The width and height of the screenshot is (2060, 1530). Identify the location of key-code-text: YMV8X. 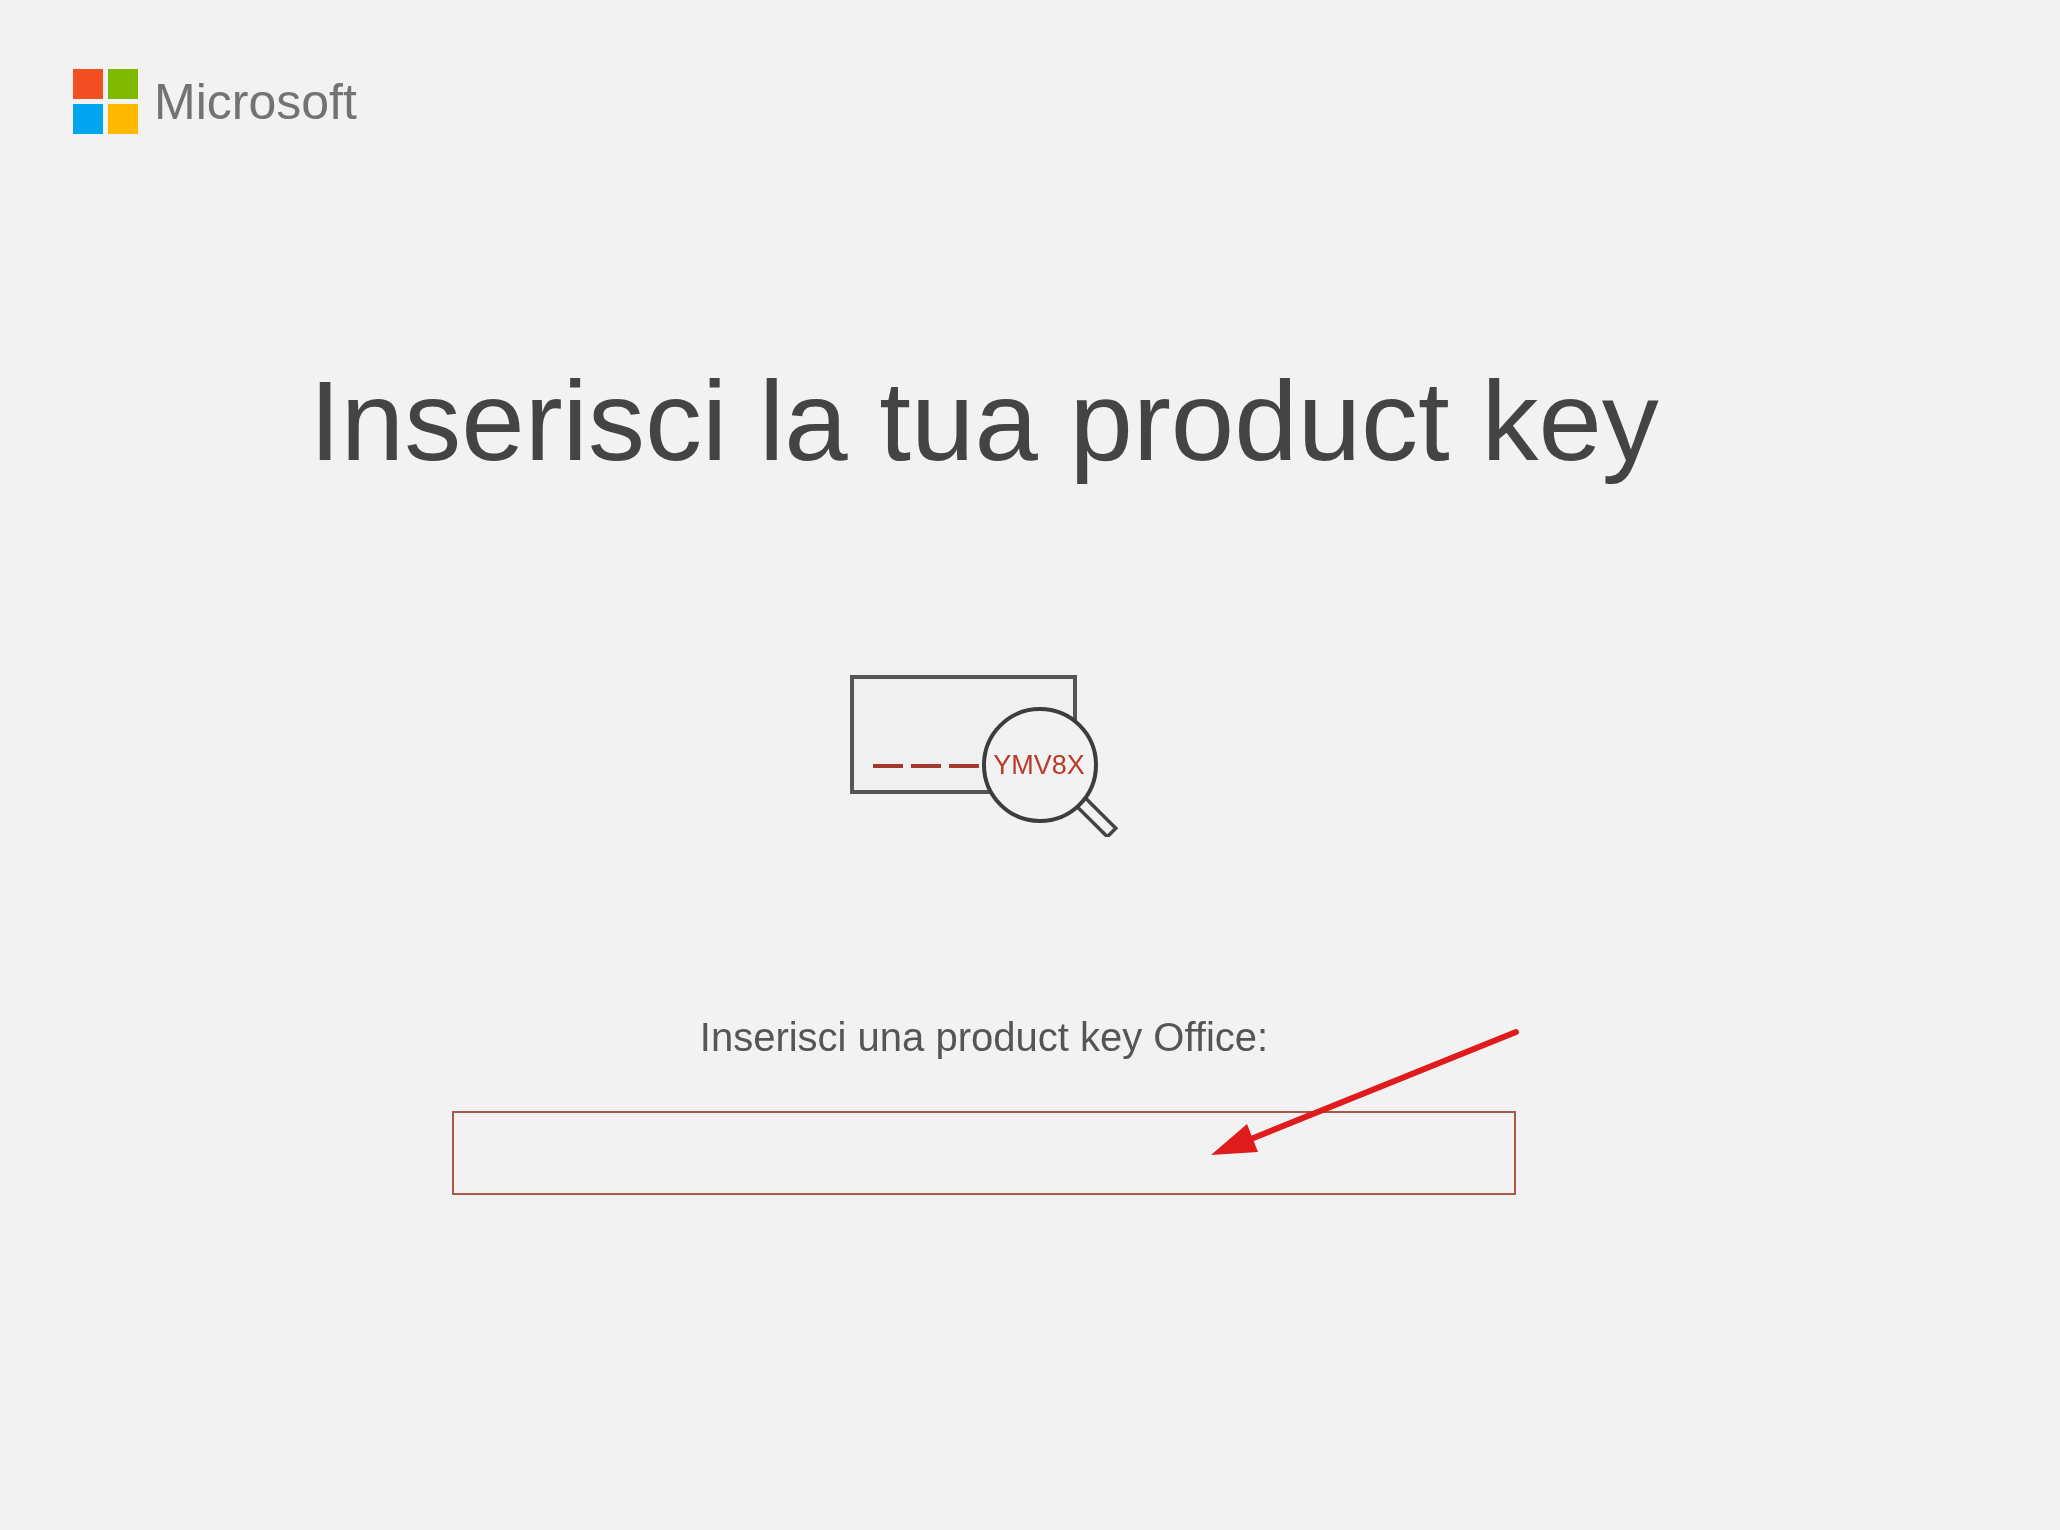
(1039, 764).